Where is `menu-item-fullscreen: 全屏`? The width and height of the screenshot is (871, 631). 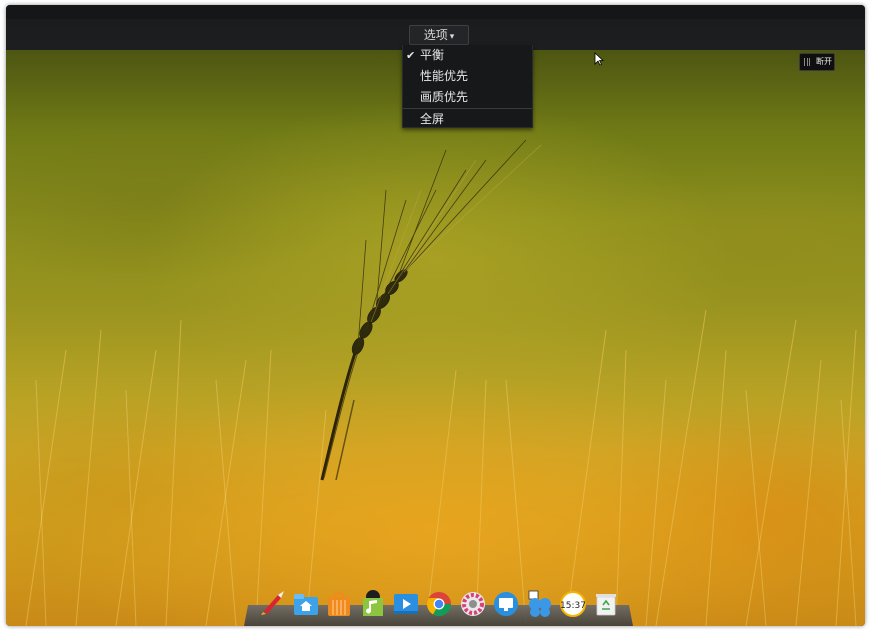 menu-item-fullscreen: 全屏 is located at coordinates (467, 119).